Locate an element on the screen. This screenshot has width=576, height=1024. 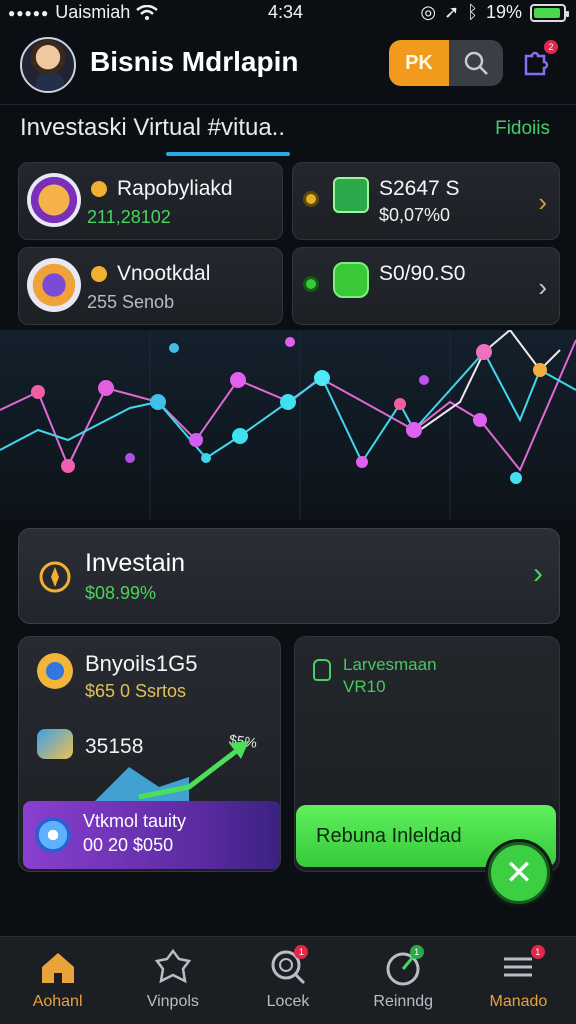
bird-icon is located at coordinates (55, 744).